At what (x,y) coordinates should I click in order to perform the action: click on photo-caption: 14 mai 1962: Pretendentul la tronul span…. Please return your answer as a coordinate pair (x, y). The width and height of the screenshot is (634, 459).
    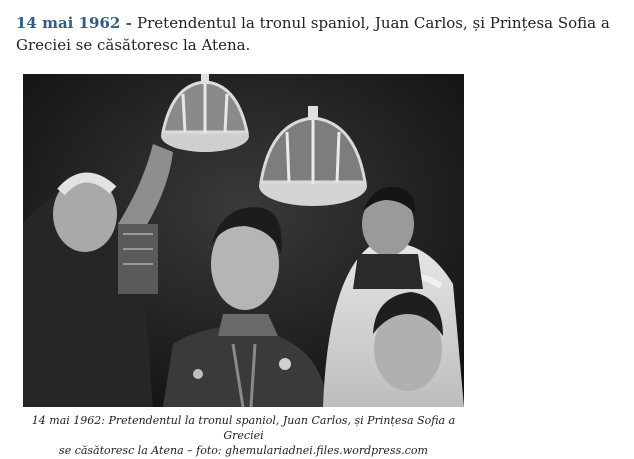
    Looking at the image, I should click on (243, 435).